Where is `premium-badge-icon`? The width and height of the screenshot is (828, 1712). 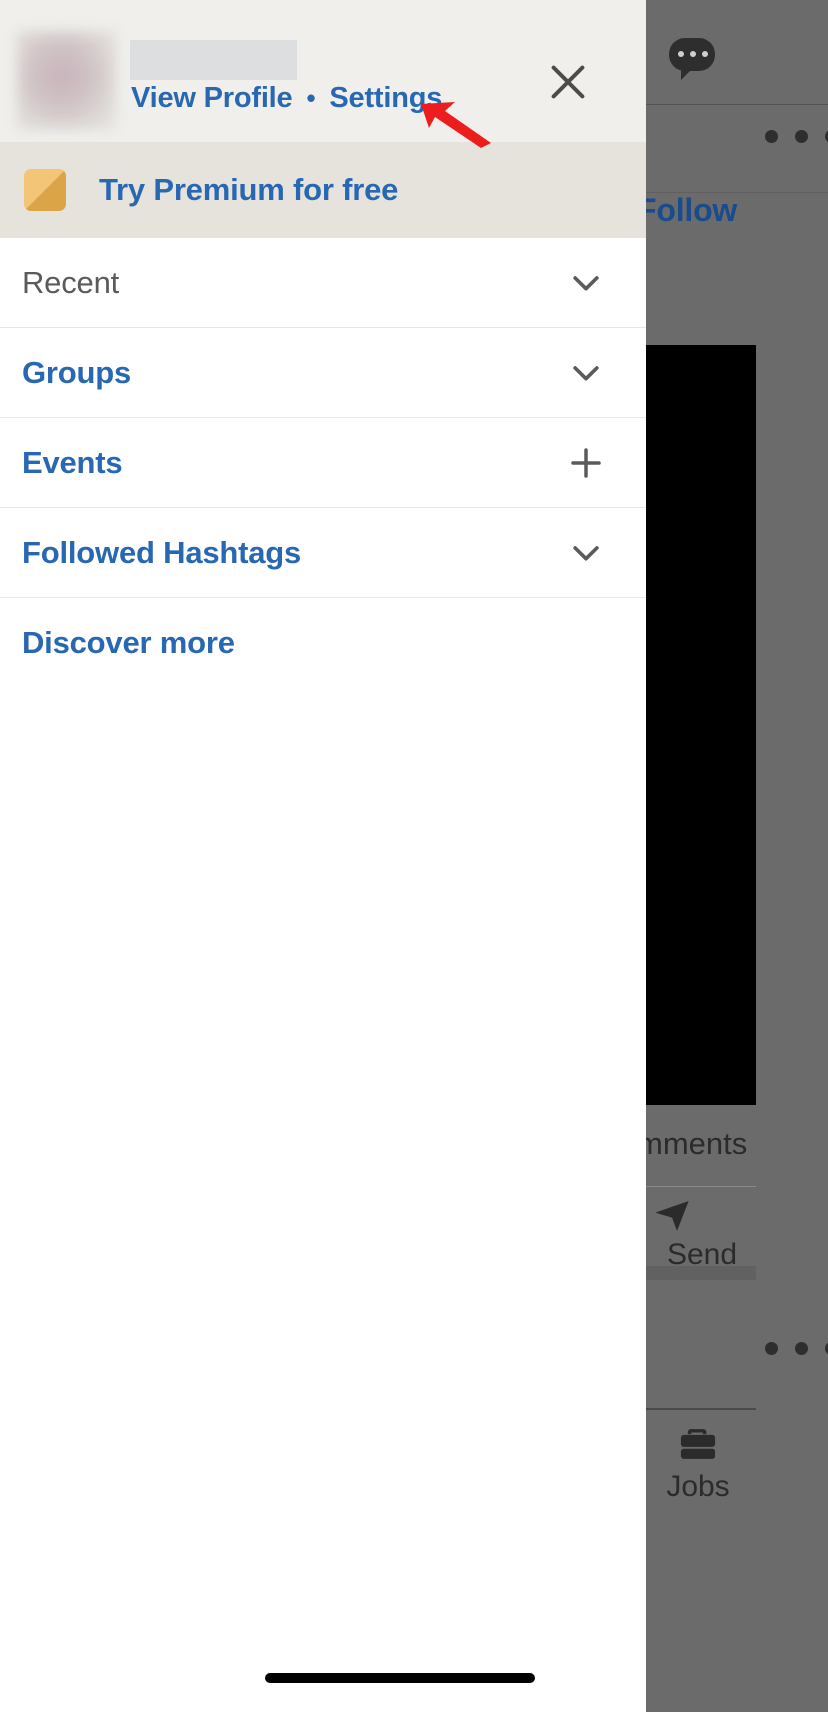 premium-badge-icon is located at coordinates (45, 190).